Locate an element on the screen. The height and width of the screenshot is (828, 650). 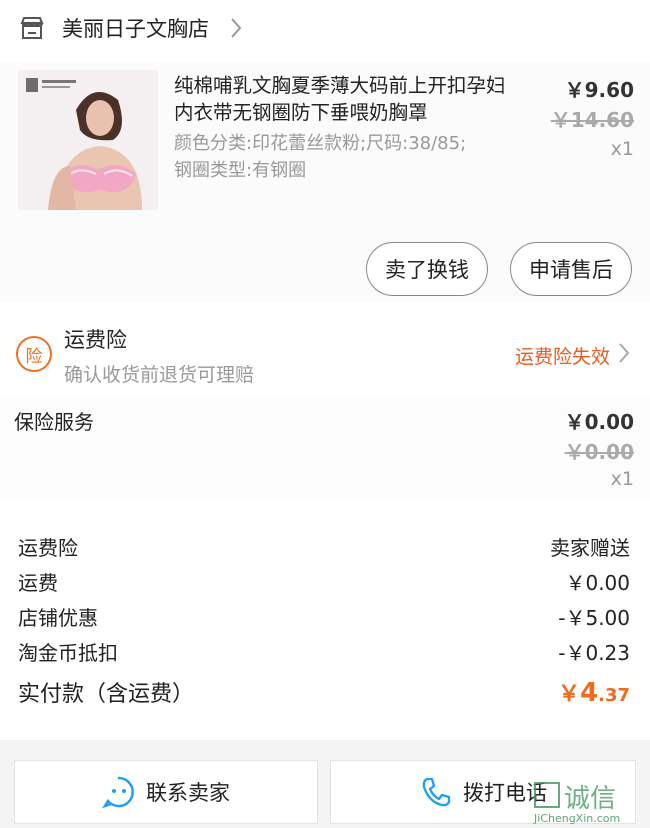
insurance-service-item: 保险服务 ￥0.00 ￥0.00 x1 is located at coordinates (325, 448).